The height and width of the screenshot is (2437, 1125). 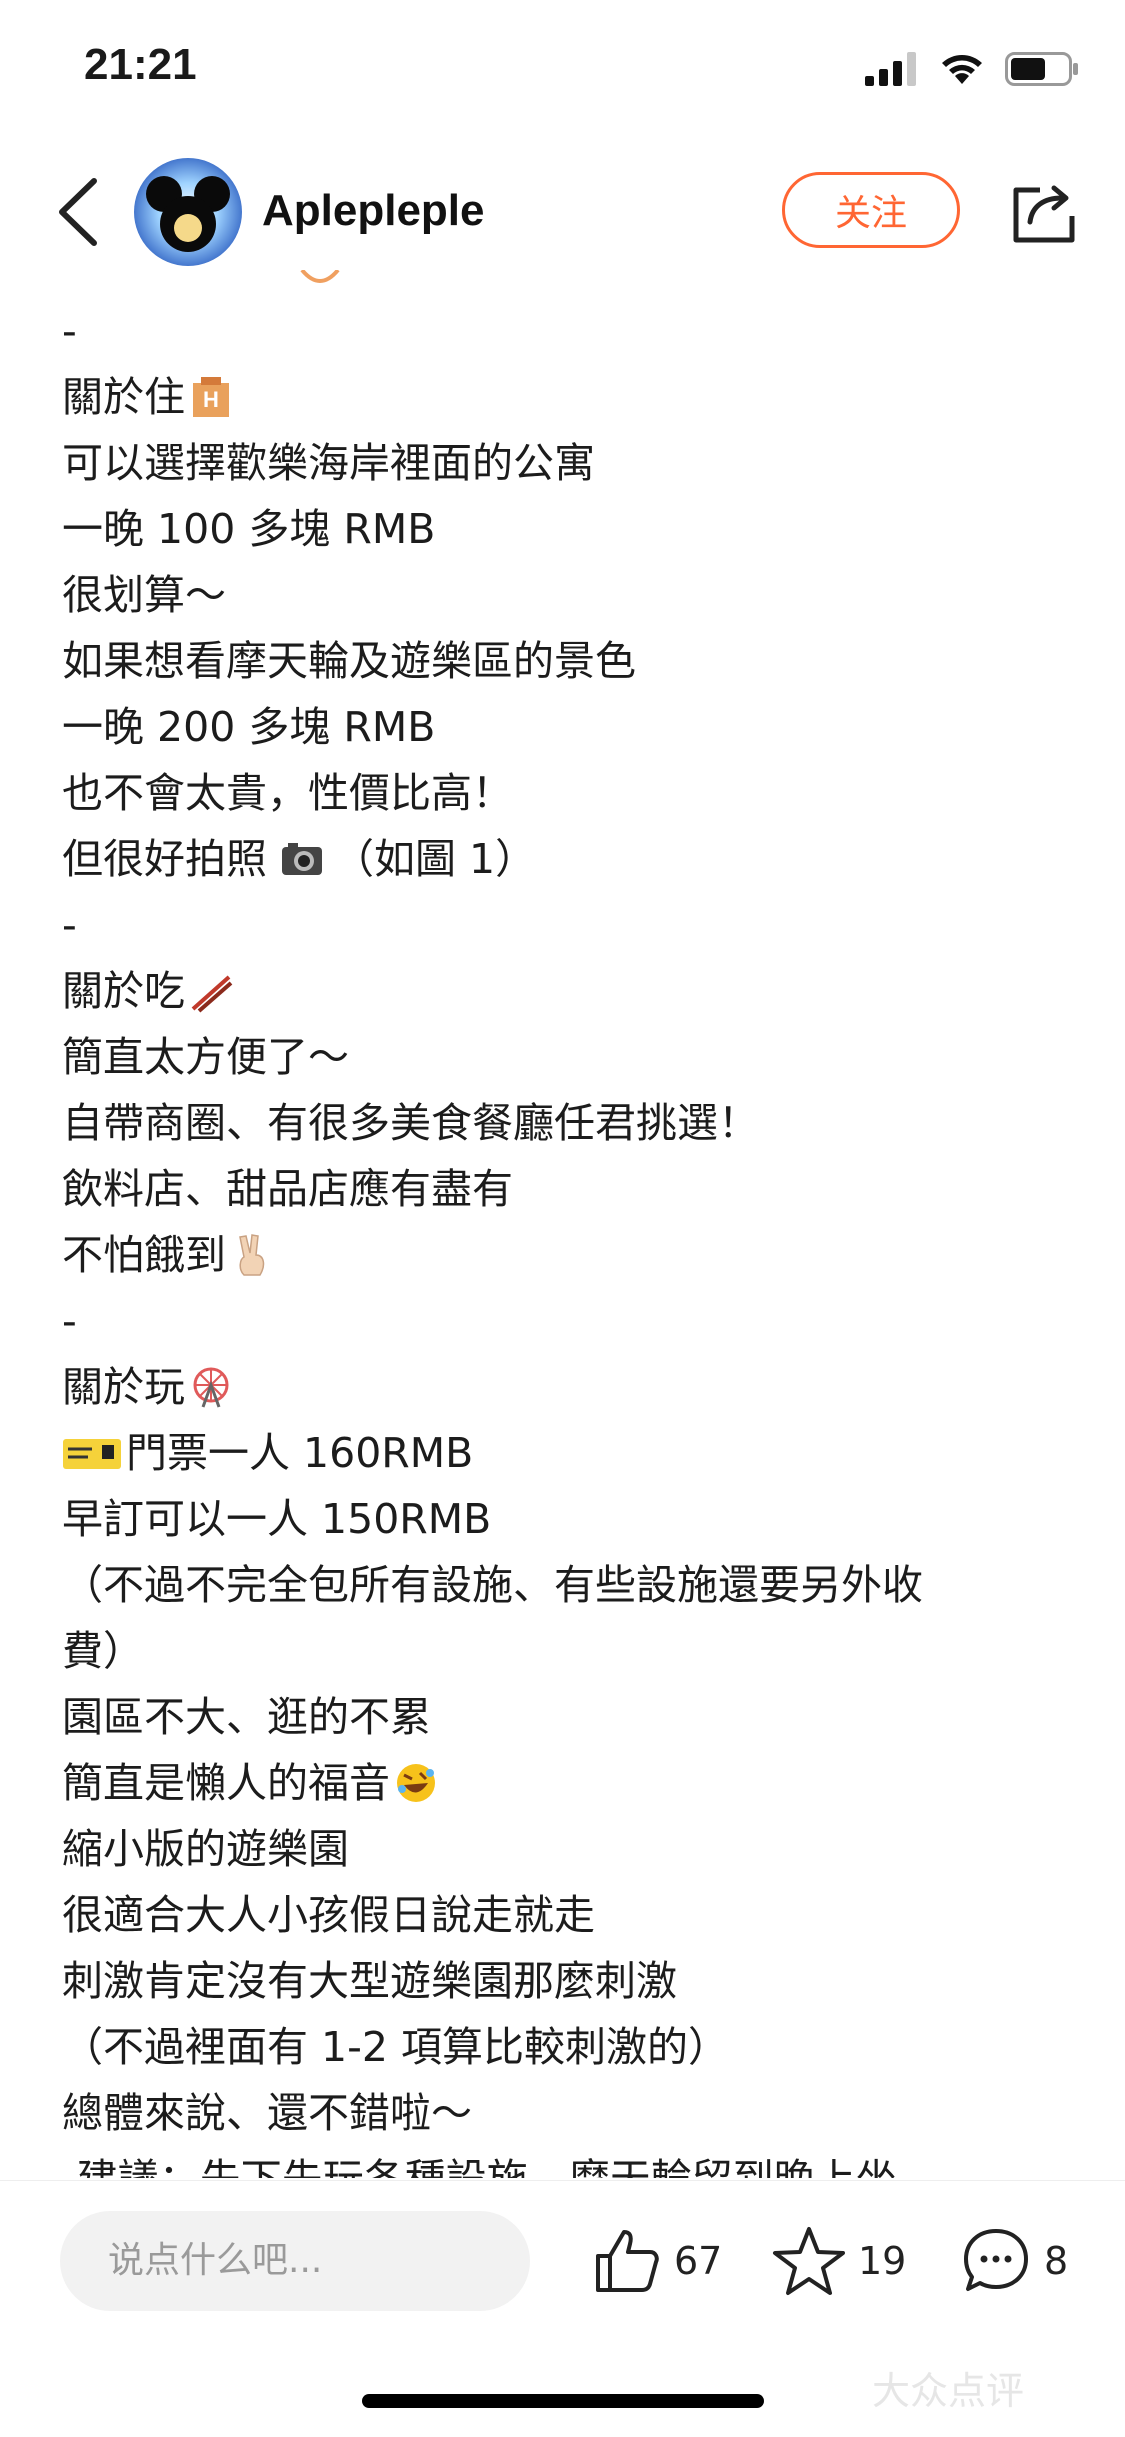 I want to click on content-line: 如果想看摩天輪及遊樂區的景色, so click(x=349, y=661).